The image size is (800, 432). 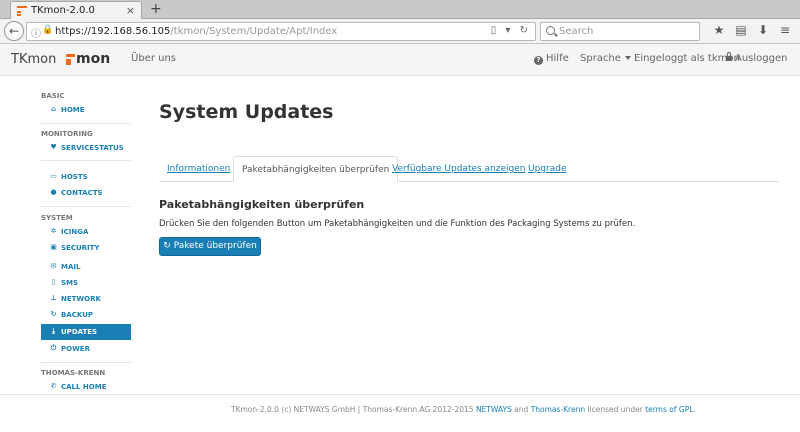 I want to click on help-icon: ?, so click(x=538, y=60).